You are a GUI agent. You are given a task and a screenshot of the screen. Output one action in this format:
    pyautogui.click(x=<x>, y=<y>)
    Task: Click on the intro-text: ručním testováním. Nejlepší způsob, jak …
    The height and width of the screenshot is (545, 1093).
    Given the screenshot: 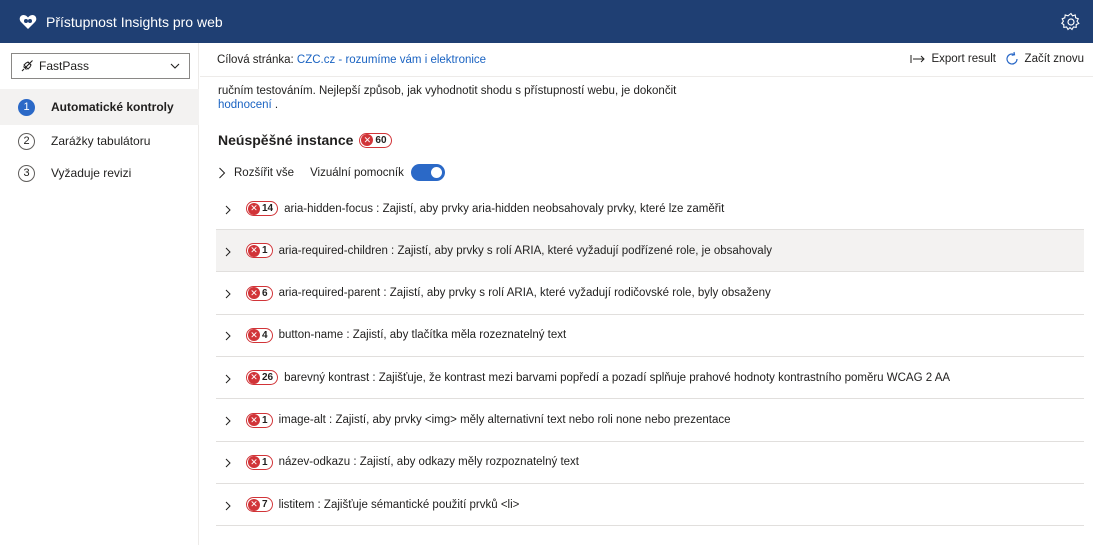 What is the action you would take?
    pyautogui.click(x=518, y=98)
    